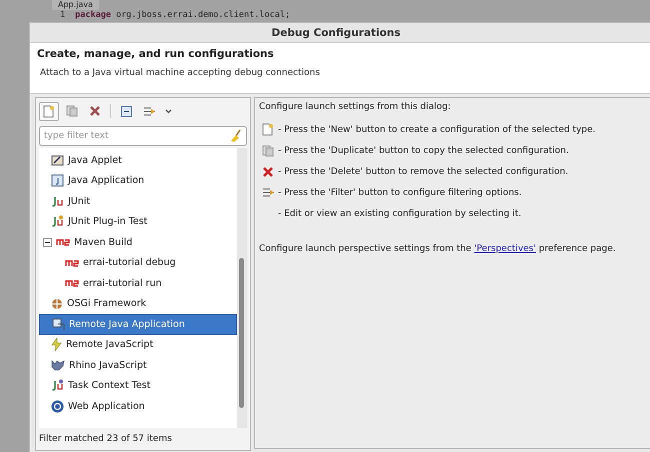  What do you see at coordinates (505, 249) in the screenshot?
I see `perspectives-link: 'Perspectives'` at bounding box center [505, 249].